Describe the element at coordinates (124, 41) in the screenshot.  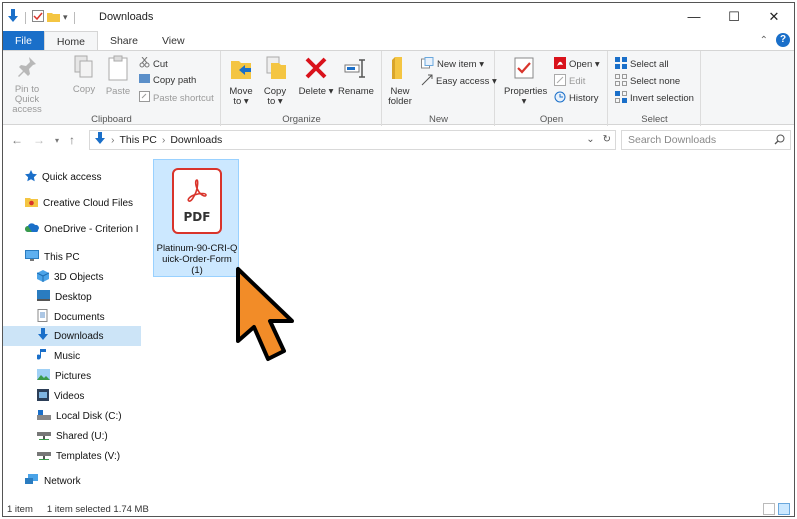
I see `tab-share: Share` at that location.